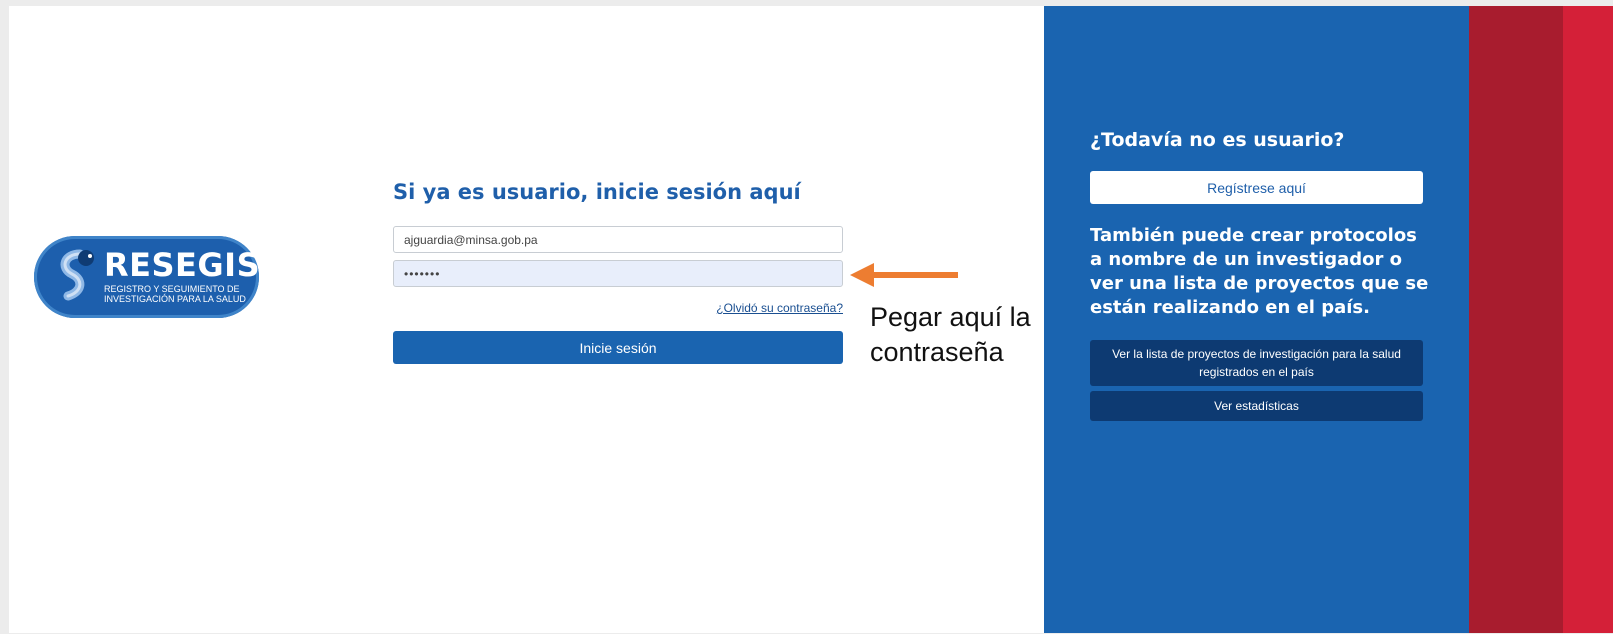  I want to click on signup-heading: ¿Todavía no es usuario?, so click(1217, 140).